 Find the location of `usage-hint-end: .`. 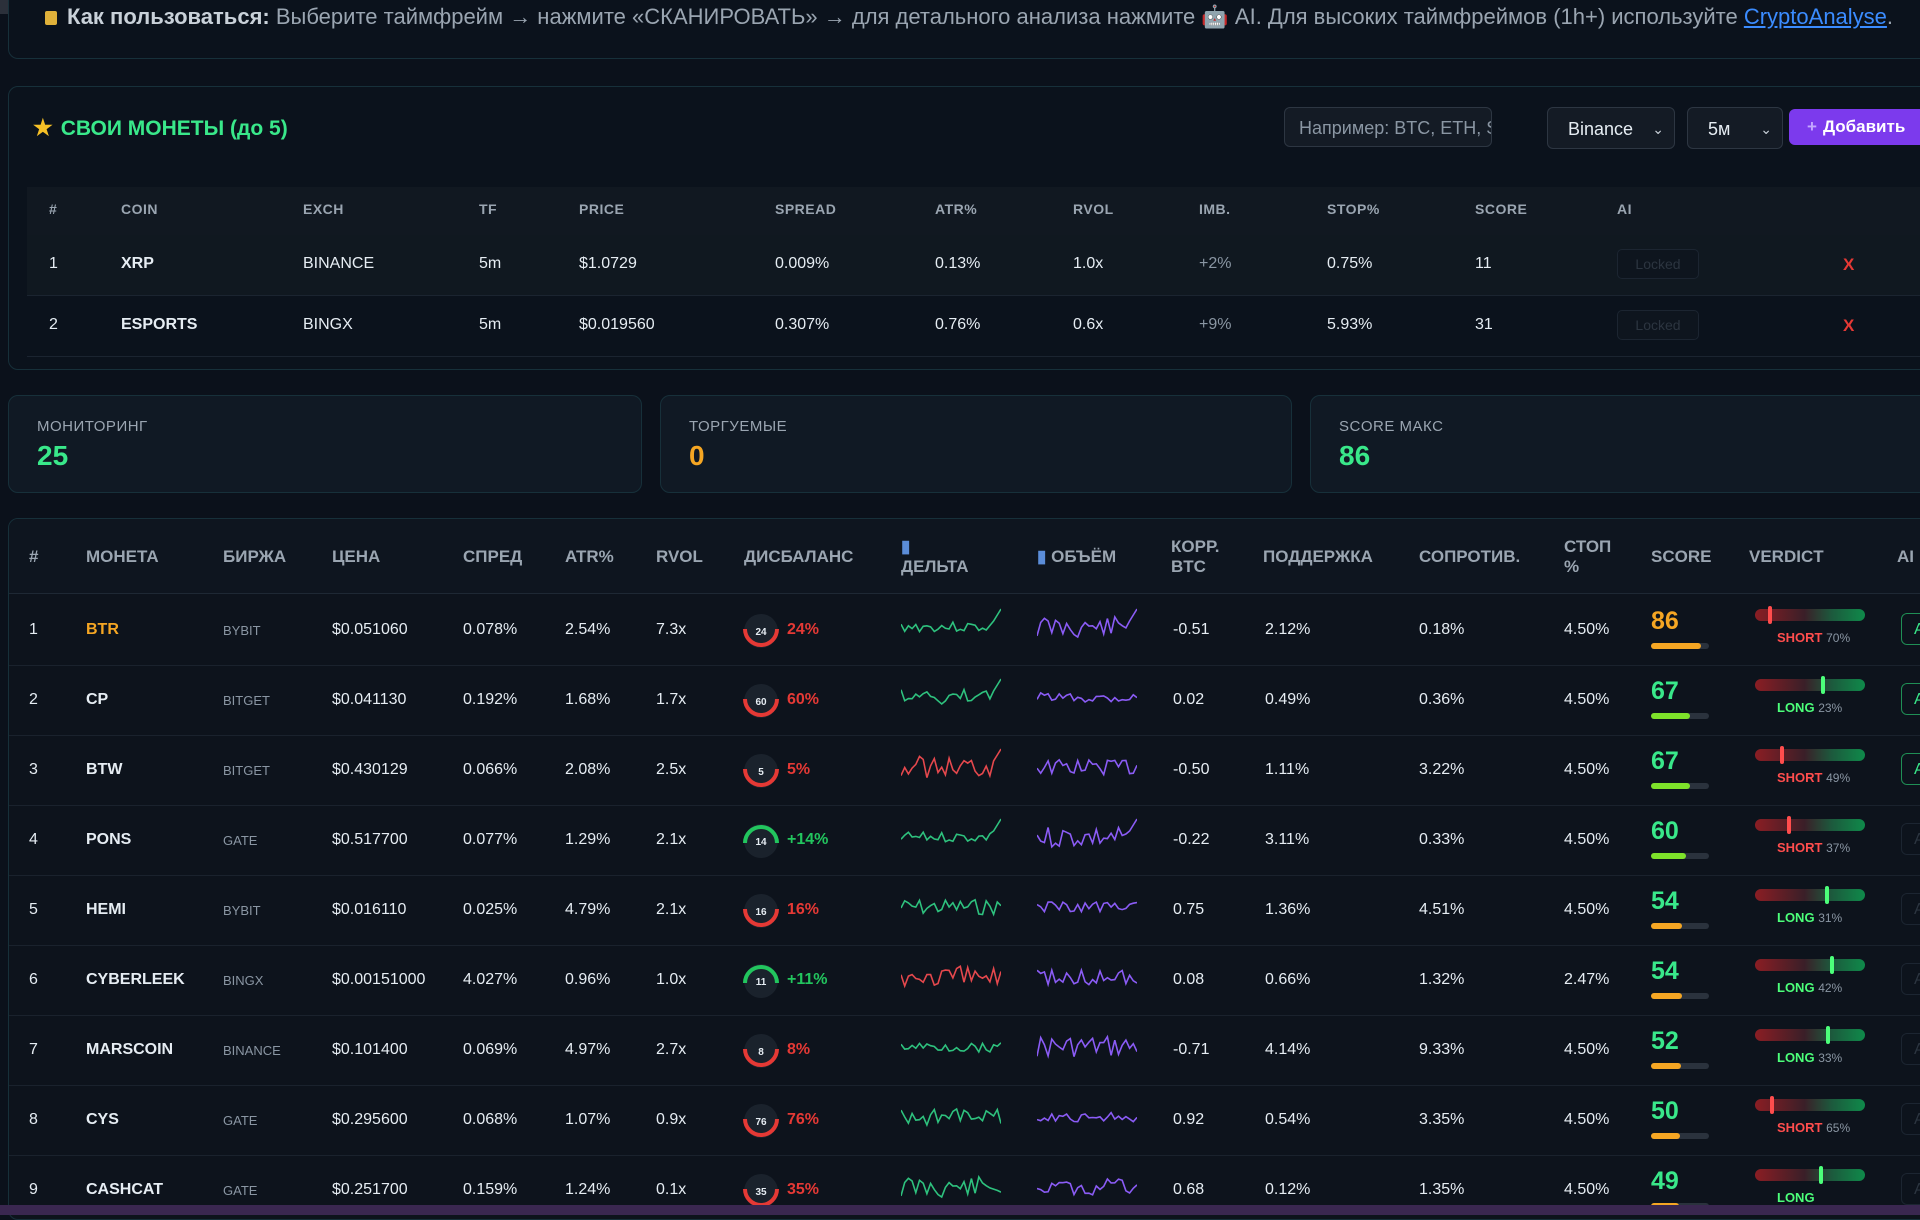

usage-hint-end: . is located at coordinates (1890, 16).